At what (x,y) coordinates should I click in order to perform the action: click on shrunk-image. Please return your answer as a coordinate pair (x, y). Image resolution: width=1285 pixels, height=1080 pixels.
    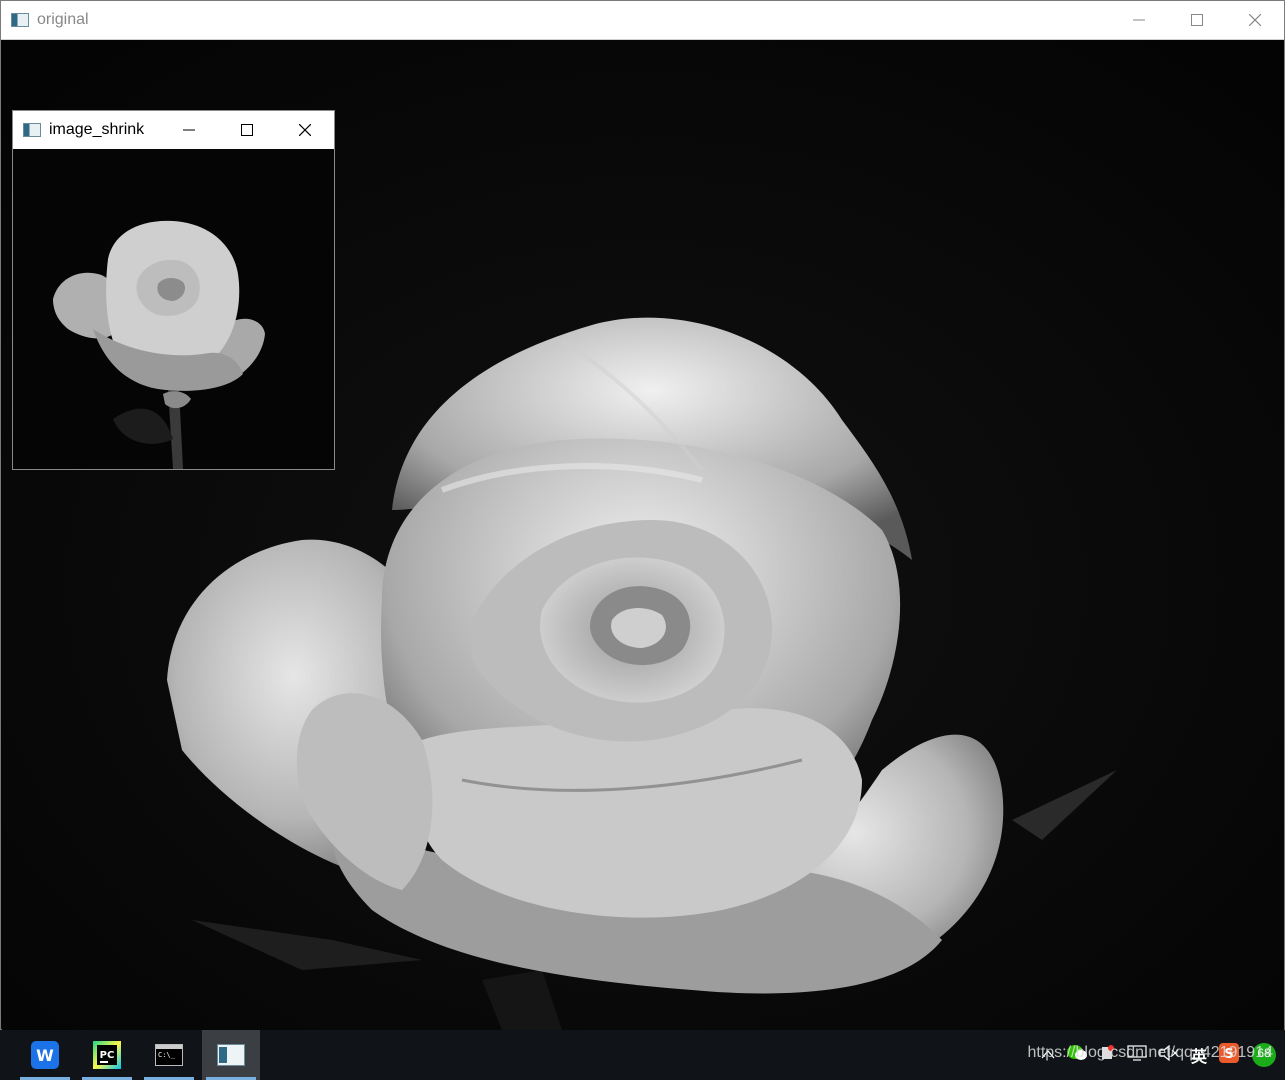
    Looking at the image, I should click on (173, 309).